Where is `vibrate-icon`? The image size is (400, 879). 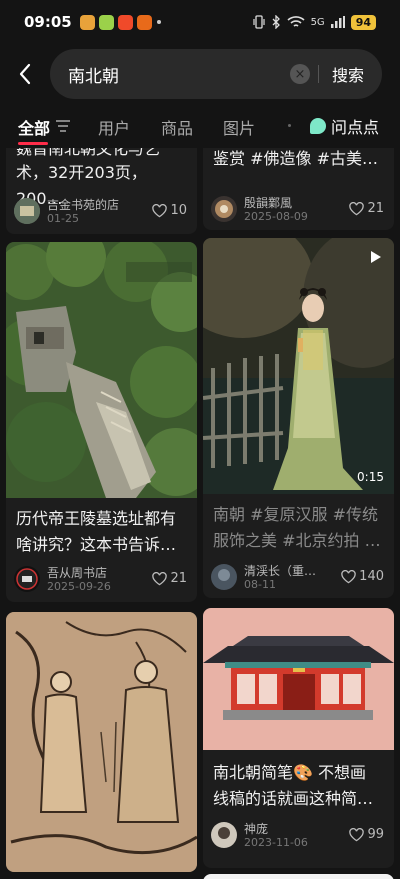 vibrate-icon is located at coordinates (258, 22).